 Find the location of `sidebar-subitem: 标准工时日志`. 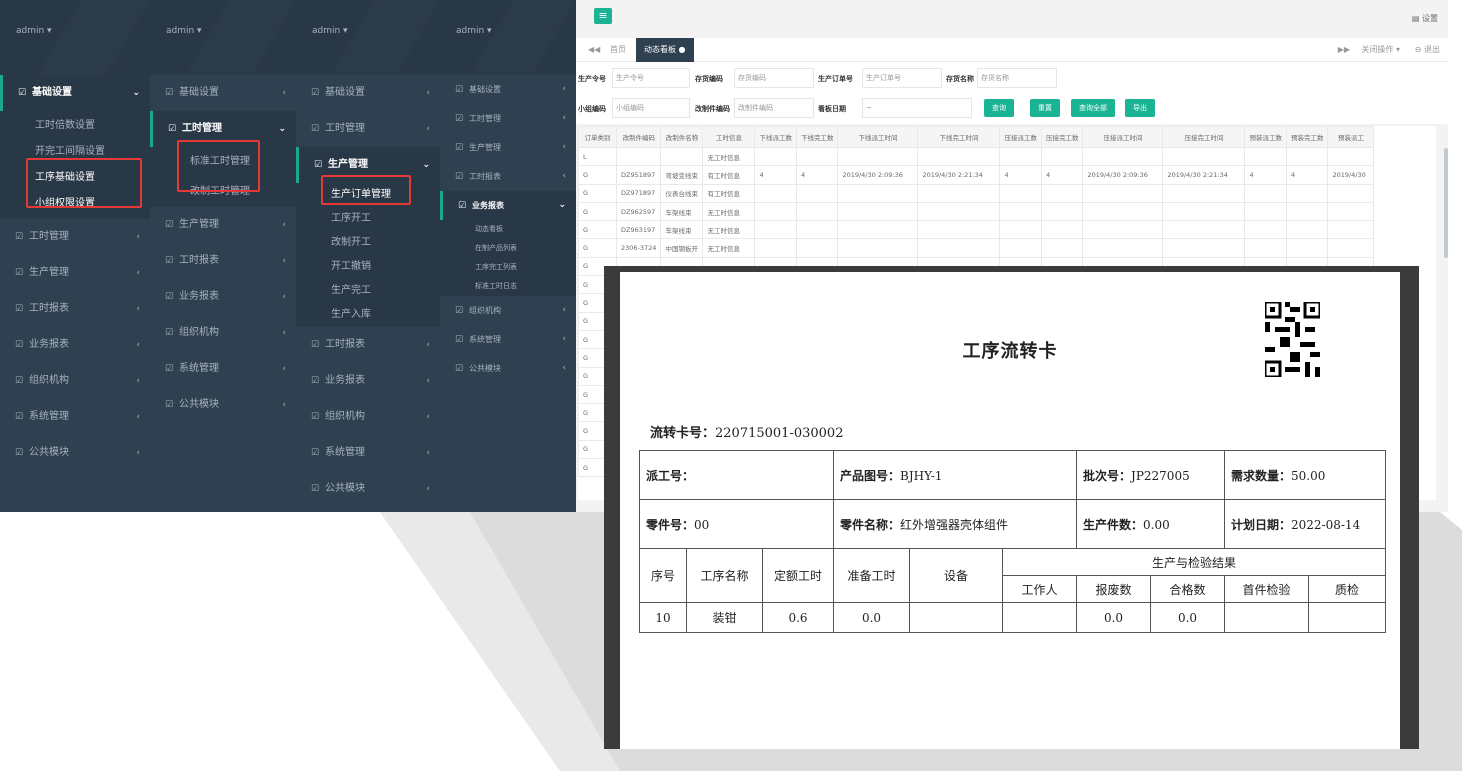

sidebar-subitem: 标准工时日志 is located at coordinates (508, 286).